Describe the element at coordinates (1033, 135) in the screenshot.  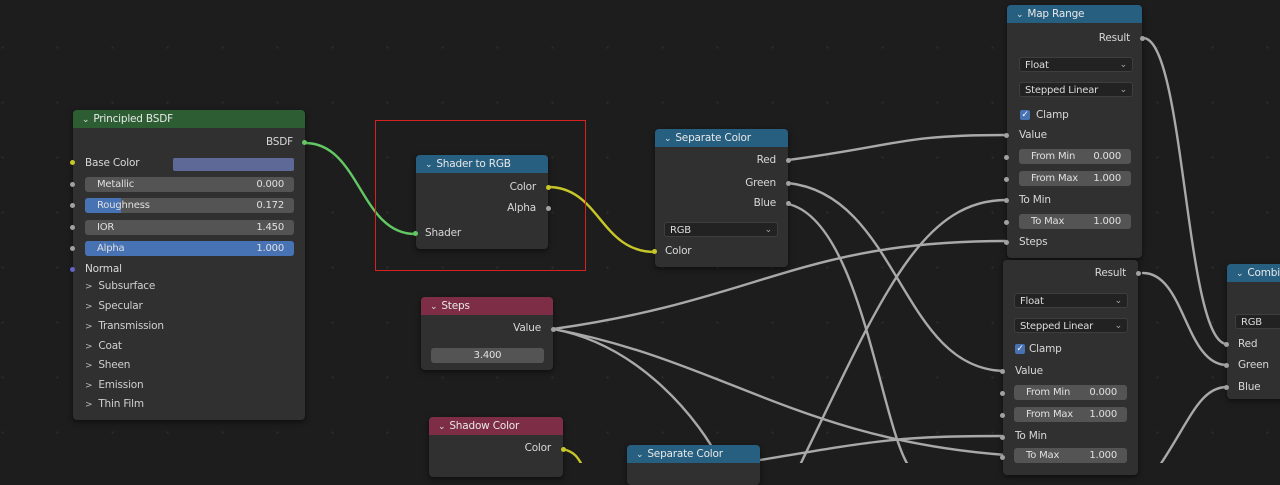
I see `value-input-label: Value` at that location.